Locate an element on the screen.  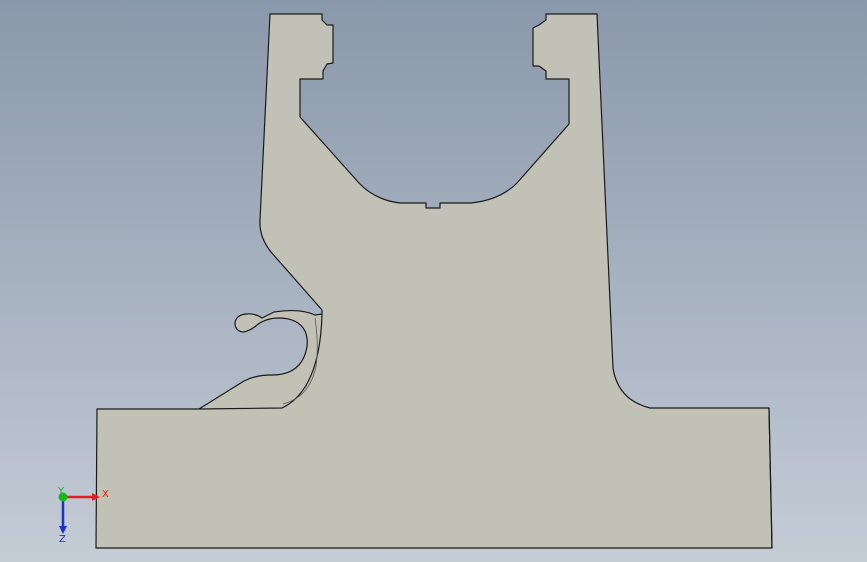
triad-x-label: X is located at coordinates (105, 494).